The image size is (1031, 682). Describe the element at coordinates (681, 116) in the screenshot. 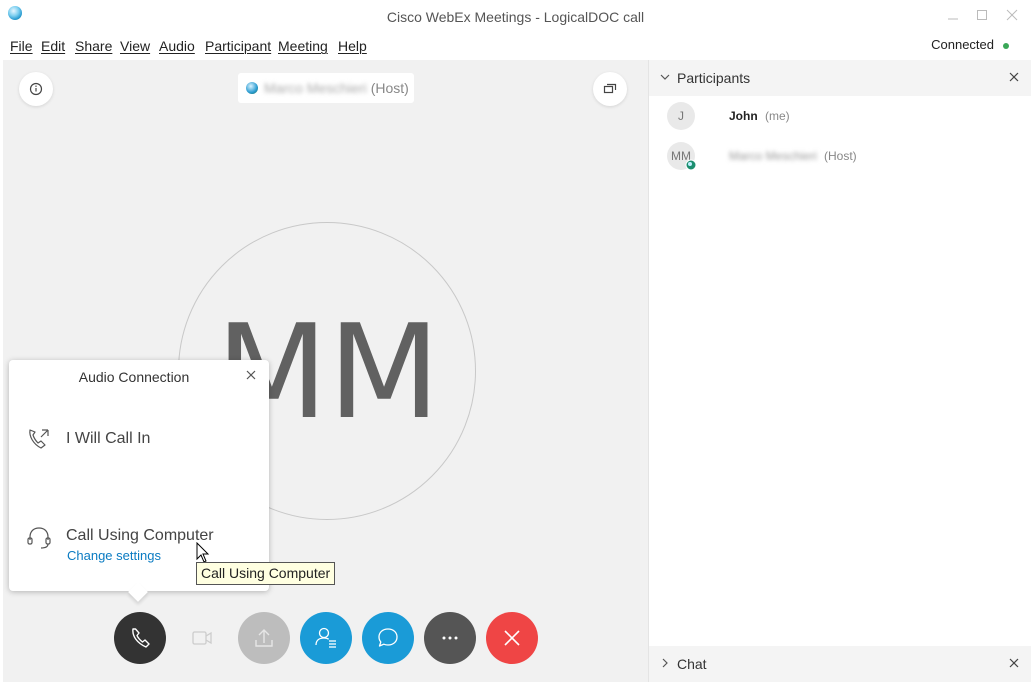

I see `participant-avatar: J` at that location.